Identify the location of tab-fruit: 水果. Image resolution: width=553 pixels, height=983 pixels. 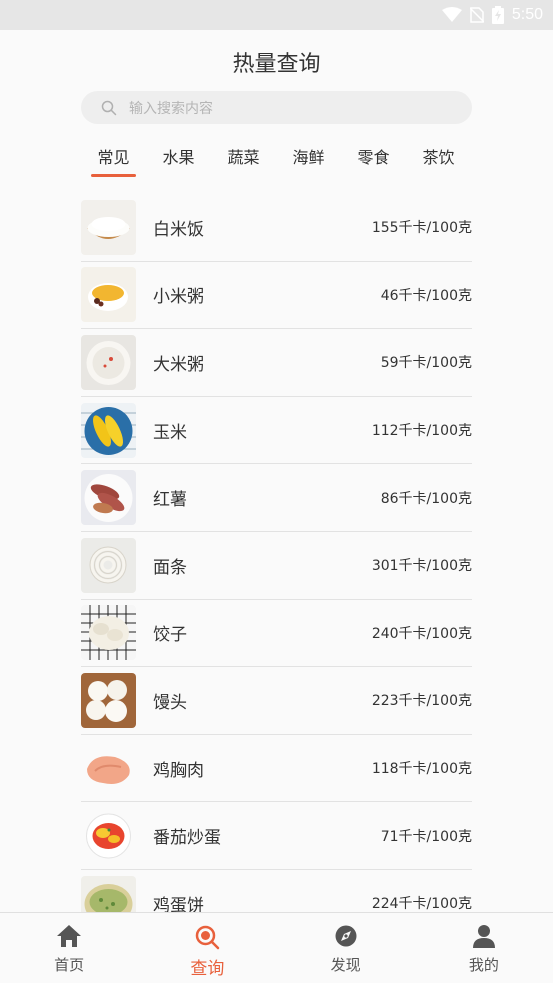
(178, 163).